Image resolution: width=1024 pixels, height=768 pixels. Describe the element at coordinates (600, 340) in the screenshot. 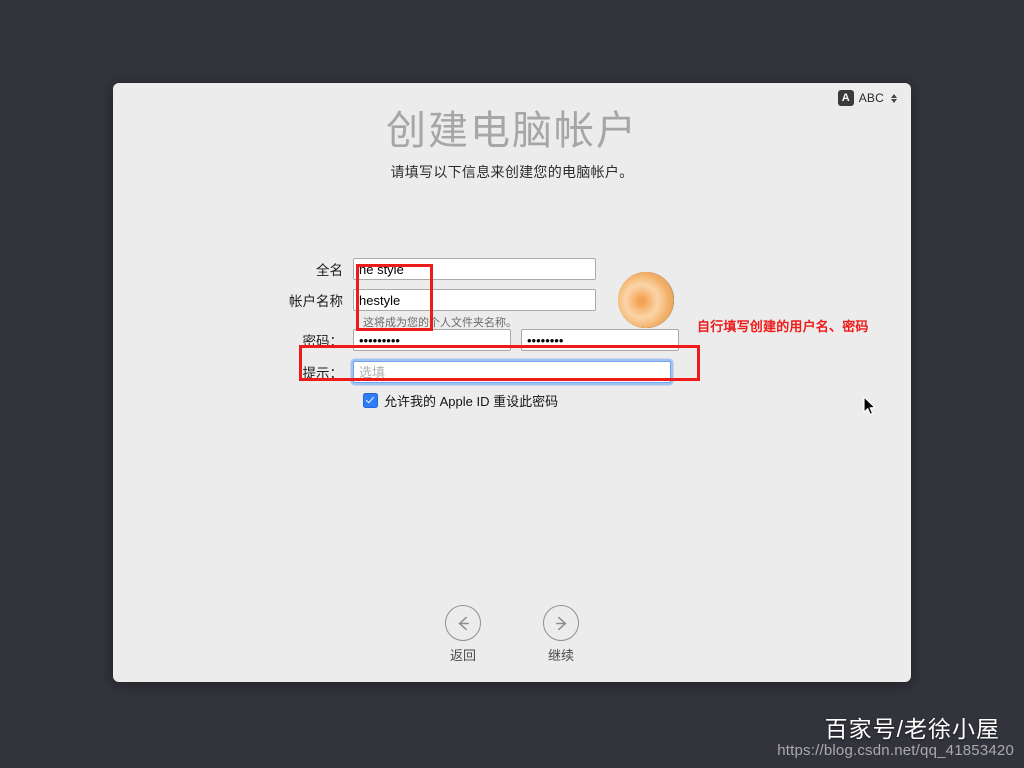

I see `password-verify-input` at that location.